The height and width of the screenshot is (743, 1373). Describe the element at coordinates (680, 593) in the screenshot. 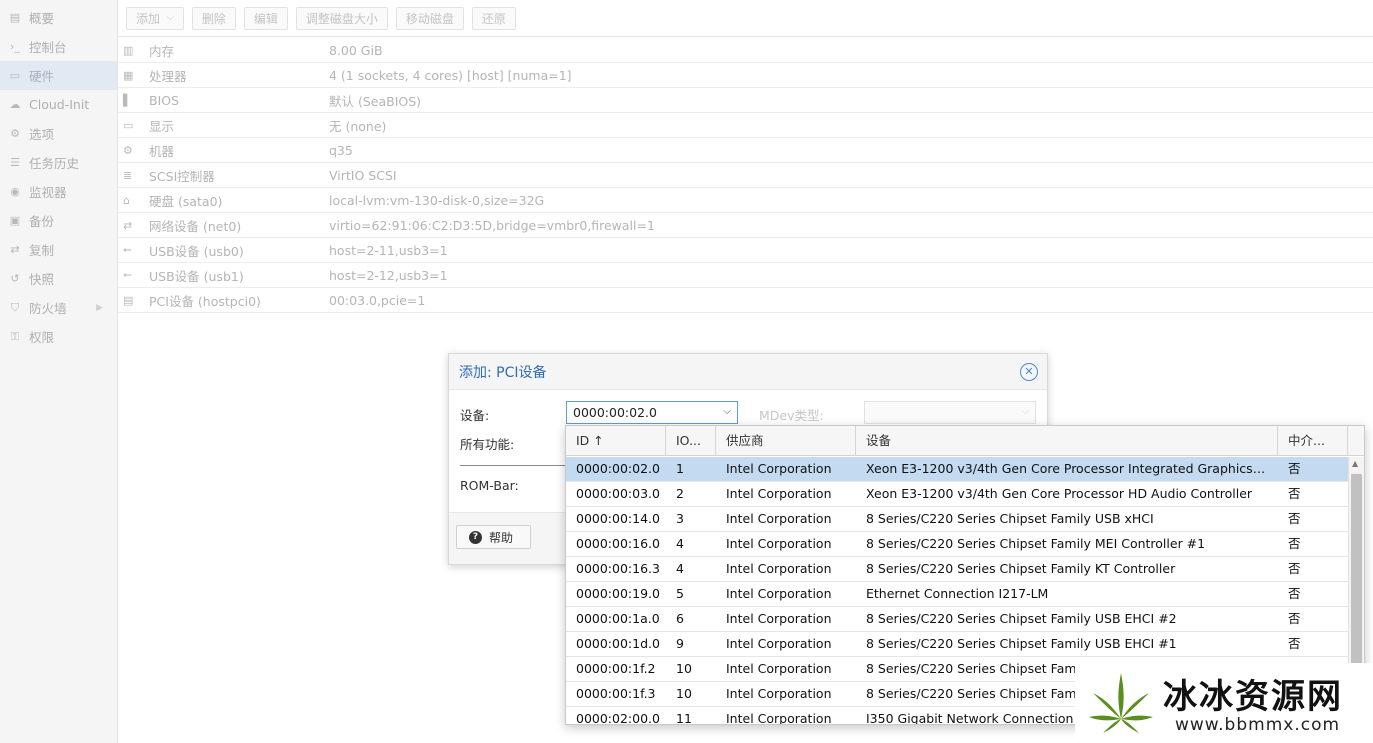

I see `cell-iommu-group: 5` at that location.